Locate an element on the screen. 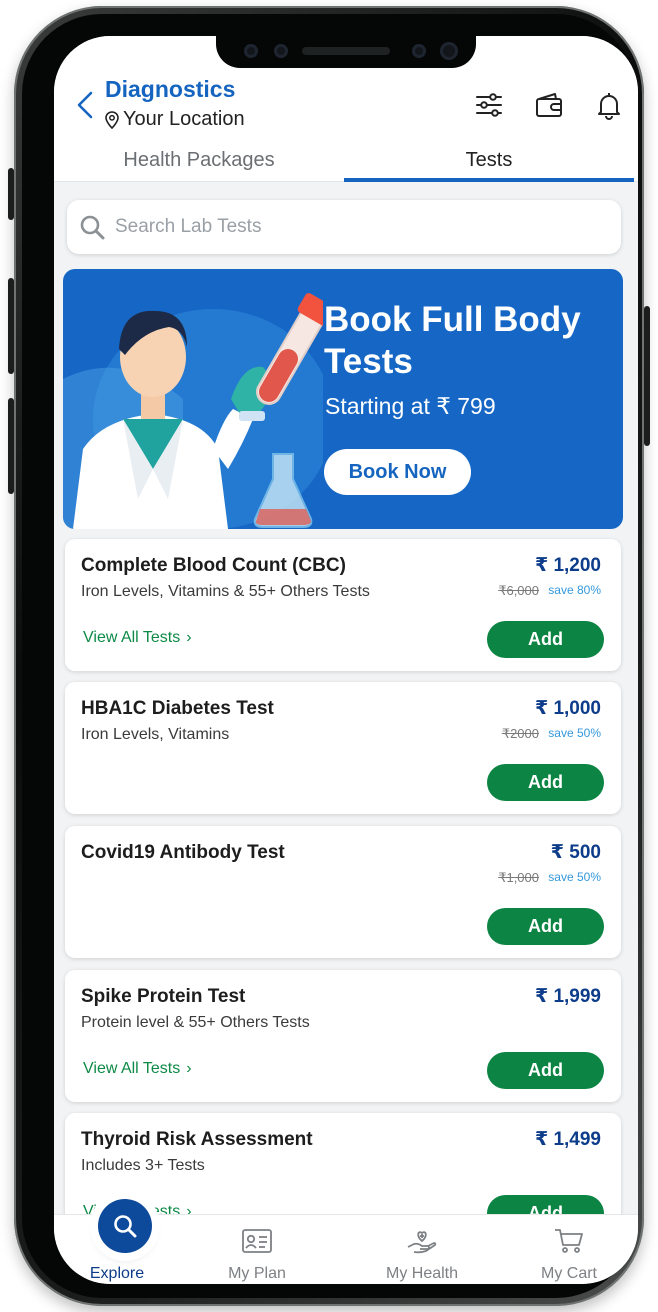 Image resolution: width=658 pixels, height=1312 pixels. volume-up-button is located at coordinates (11, 326).